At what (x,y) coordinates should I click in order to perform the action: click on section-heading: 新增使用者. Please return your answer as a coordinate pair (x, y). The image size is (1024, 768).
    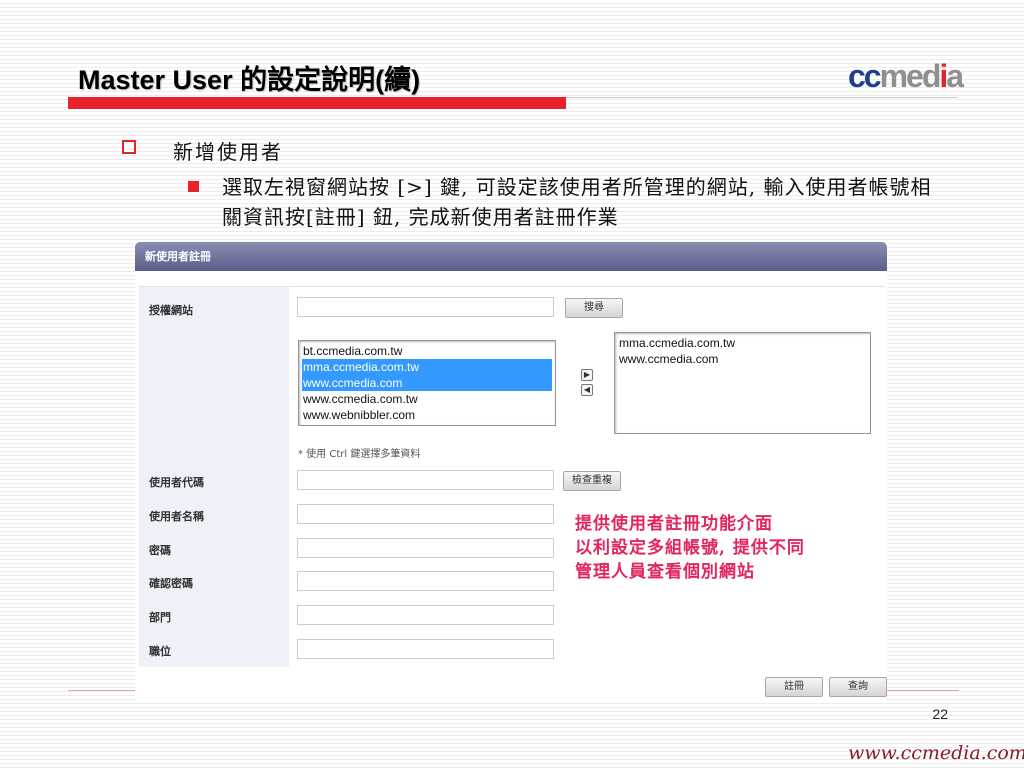
    Looking at the image, I should click on (228, 152).